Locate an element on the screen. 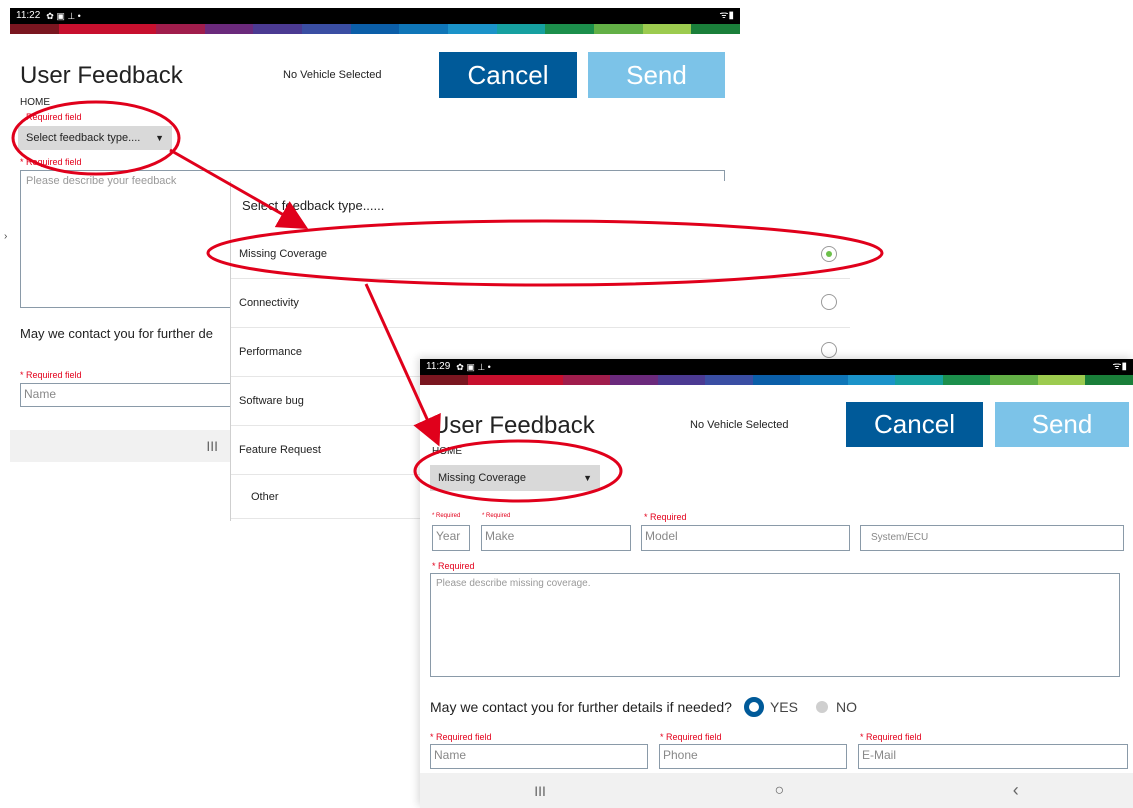  option-label: Performance is located at coordinates (270, 352).